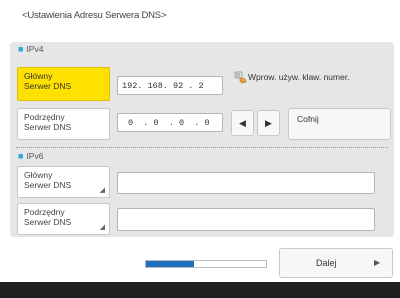  What do you see at coordinates (44, 117) in the screenshot?
I see `ipv4-secondary-label-line1: Podrzędny` at bounding box center [44, 117].